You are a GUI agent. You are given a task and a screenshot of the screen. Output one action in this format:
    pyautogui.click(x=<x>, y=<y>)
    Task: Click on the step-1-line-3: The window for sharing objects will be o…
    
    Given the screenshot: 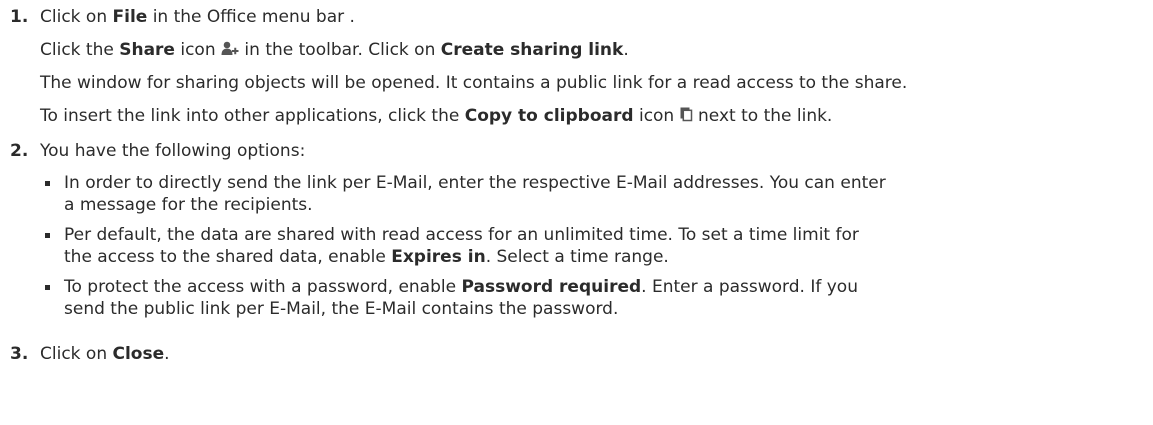 What is the action you would take?
    pyautogui.click(x=474, y=83)
    